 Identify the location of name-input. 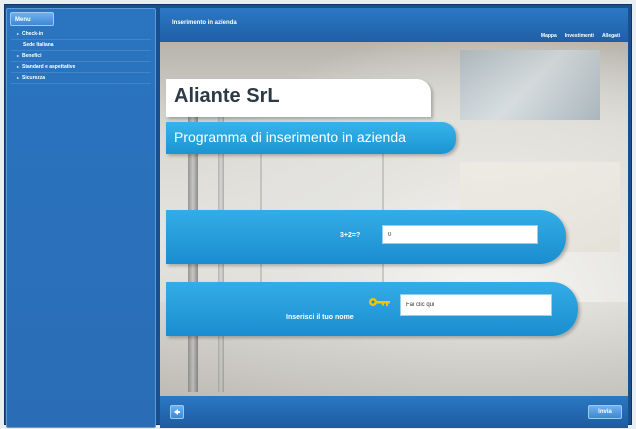
(476, 305).